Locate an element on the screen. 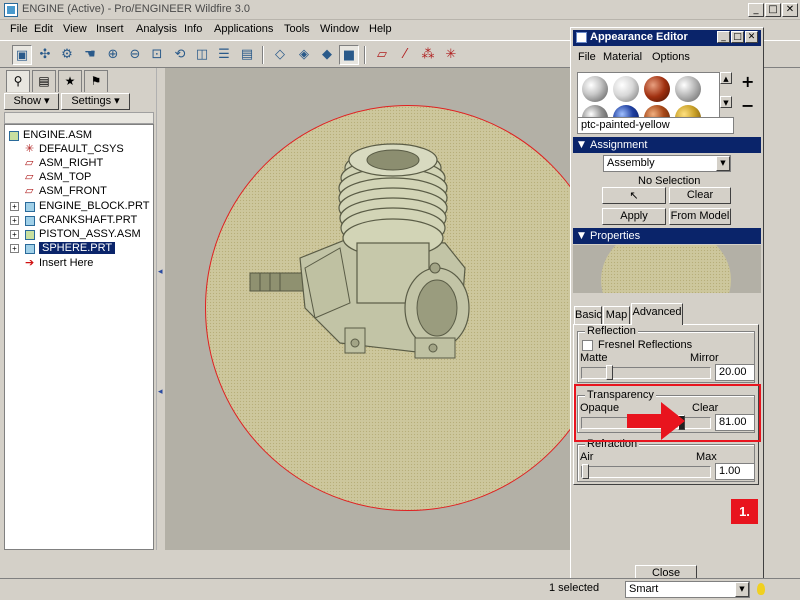 The width and height of the screenshot is (800, 600). menu-info: Info is located at coordinates (193, 29).